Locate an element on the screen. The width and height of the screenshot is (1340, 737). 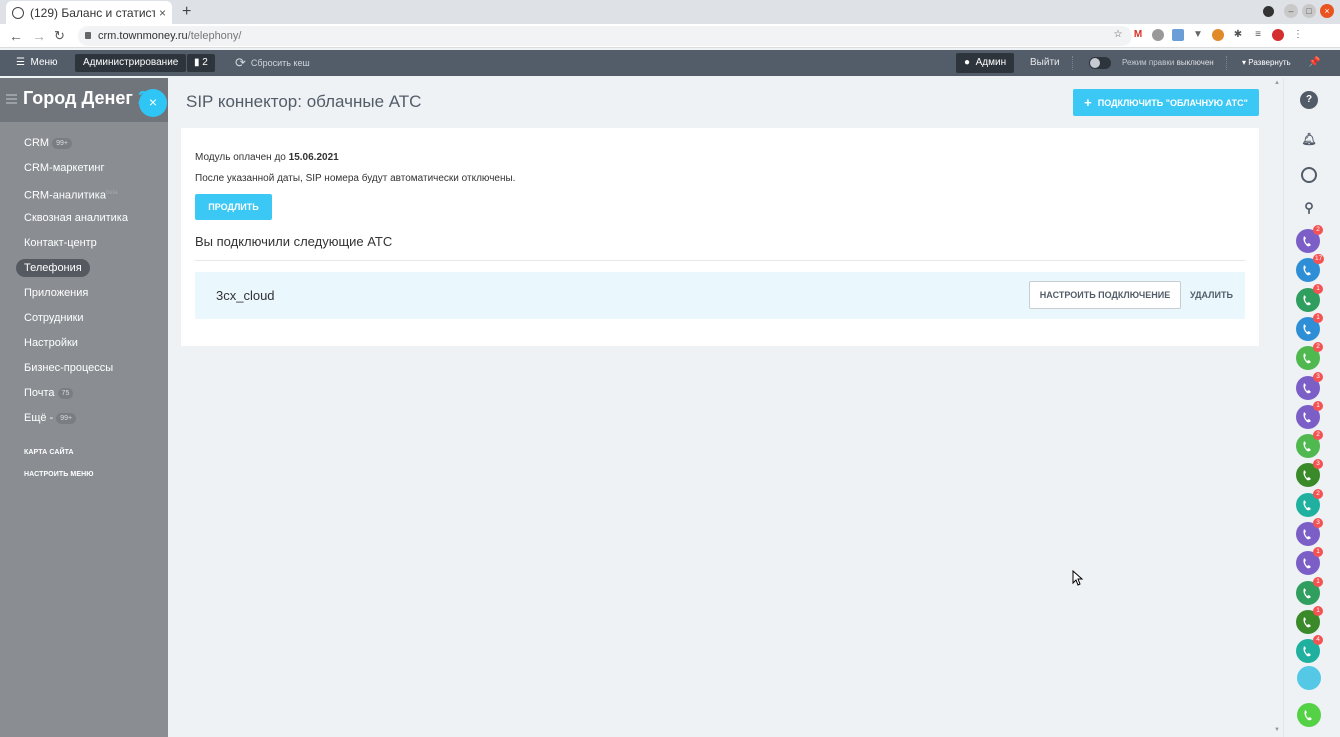
scroll-down-arrow-icon: ▼ is located at coordinates (1277, 730).